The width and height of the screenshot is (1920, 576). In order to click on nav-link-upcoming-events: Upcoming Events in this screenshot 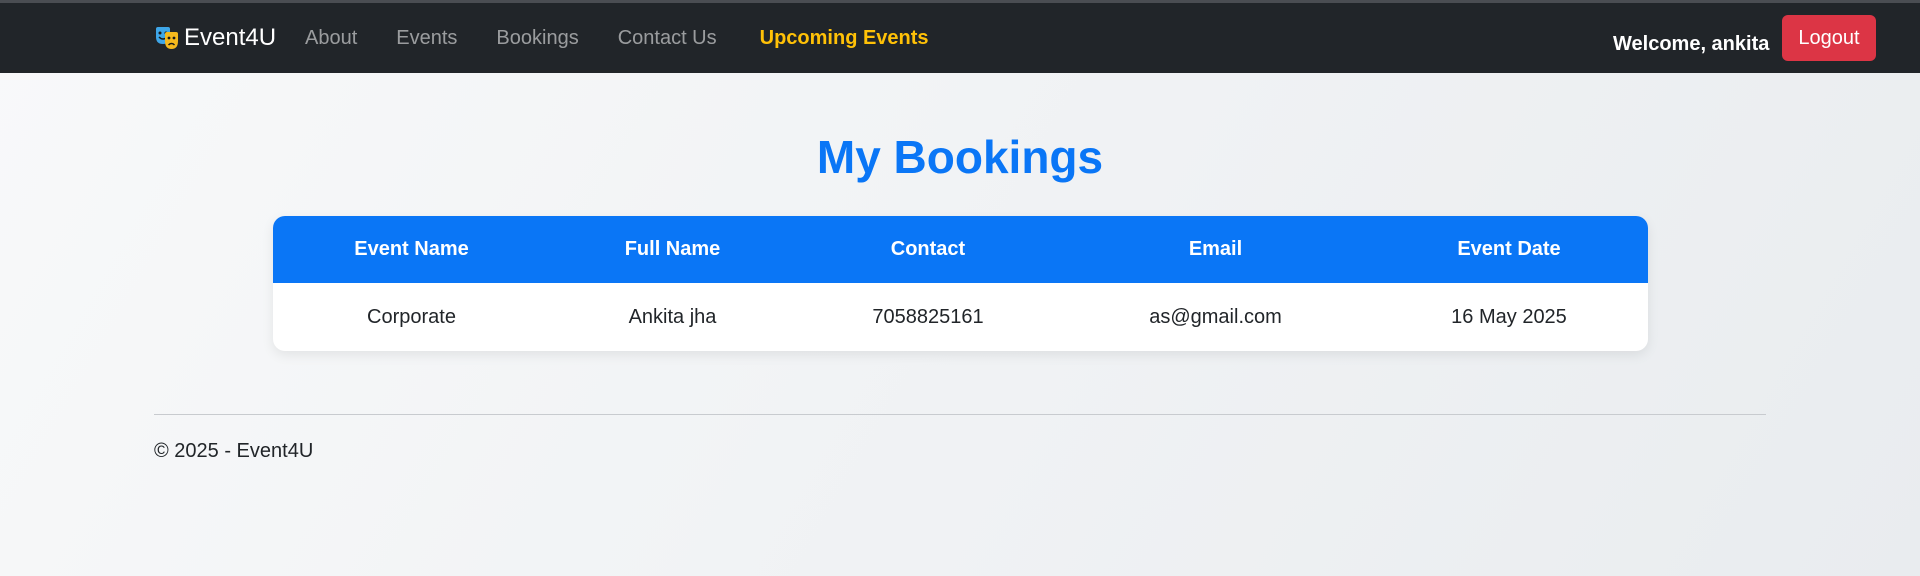, I will do `click(844, 38)`.